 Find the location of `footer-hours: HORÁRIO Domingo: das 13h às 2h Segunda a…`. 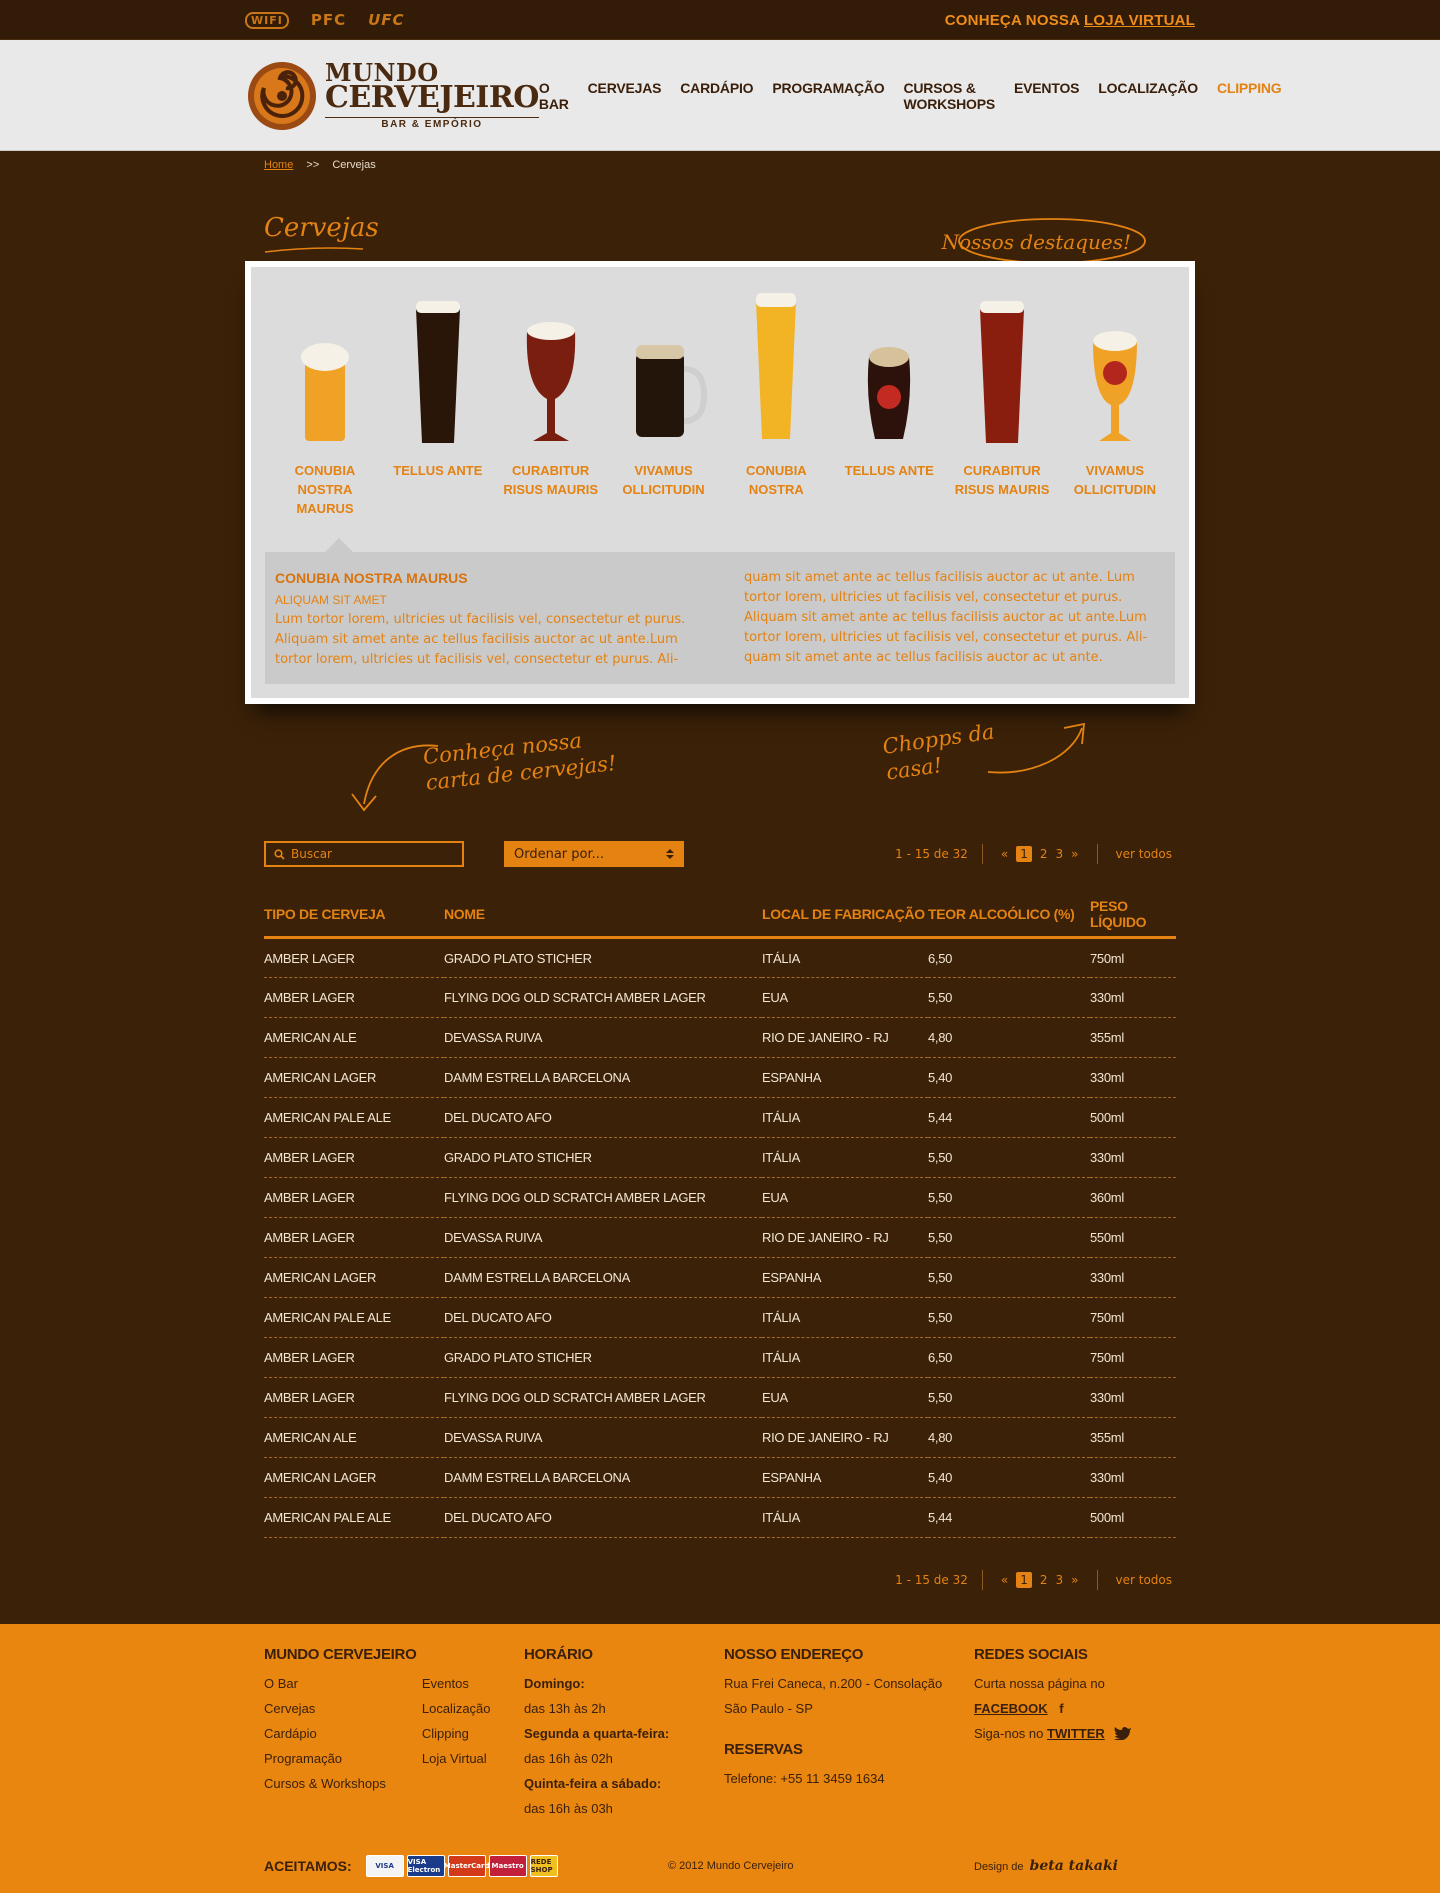

footer-hours: HORÁRIO Domingo: das 13h às 2h Segunda a… is located at coordinates (624, 1733).